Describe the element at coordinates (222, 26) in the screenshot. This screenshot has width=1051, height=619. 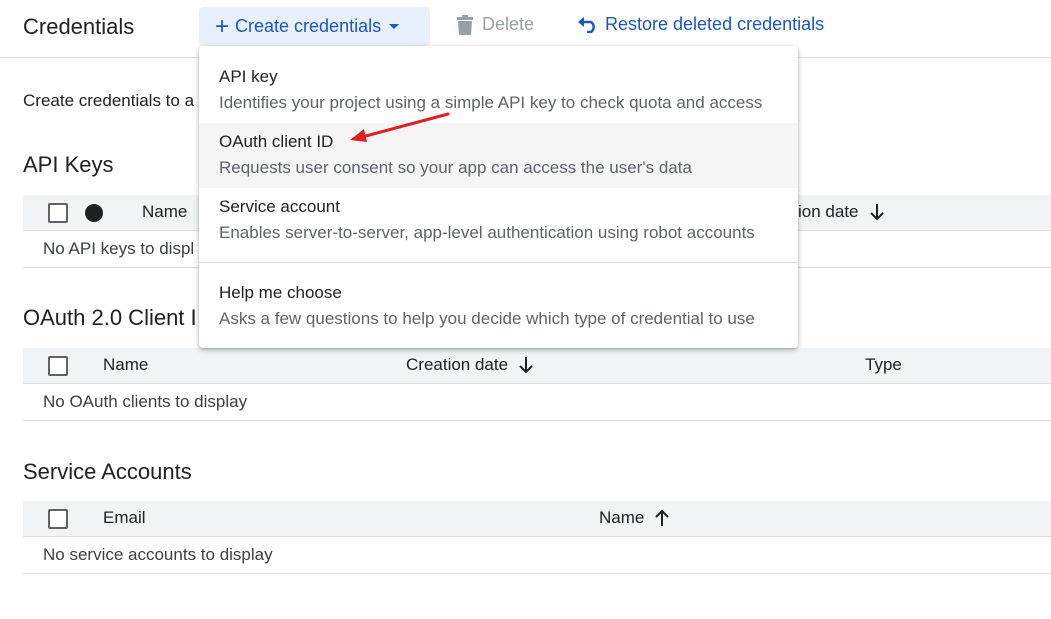
I see `plus-icon: +` at that location.